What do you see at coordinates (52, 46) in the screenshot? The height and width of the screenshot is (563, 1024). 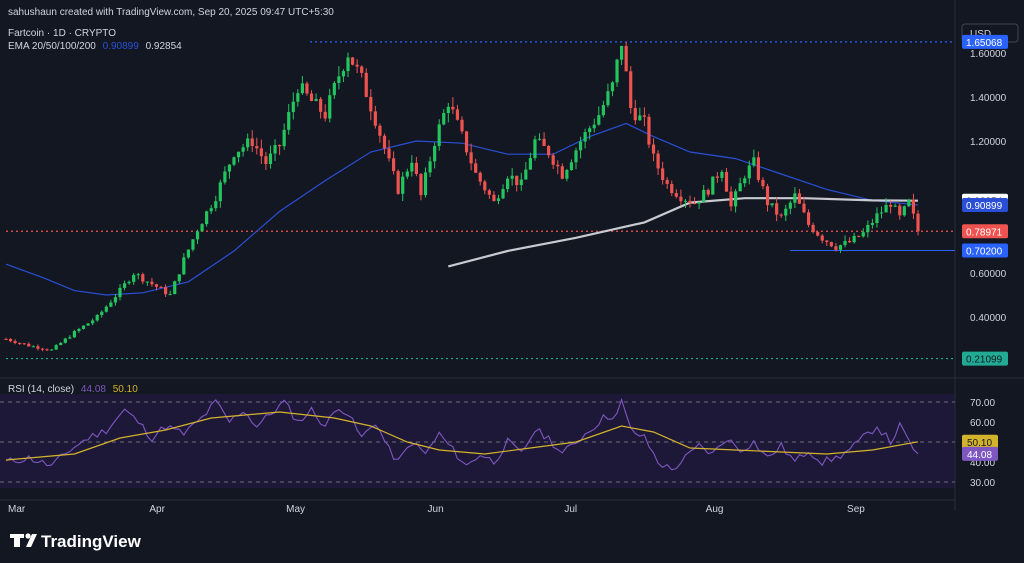 I see `ema-legend-title: EMA 20/50/100/200` at bounding box center [52, 46].